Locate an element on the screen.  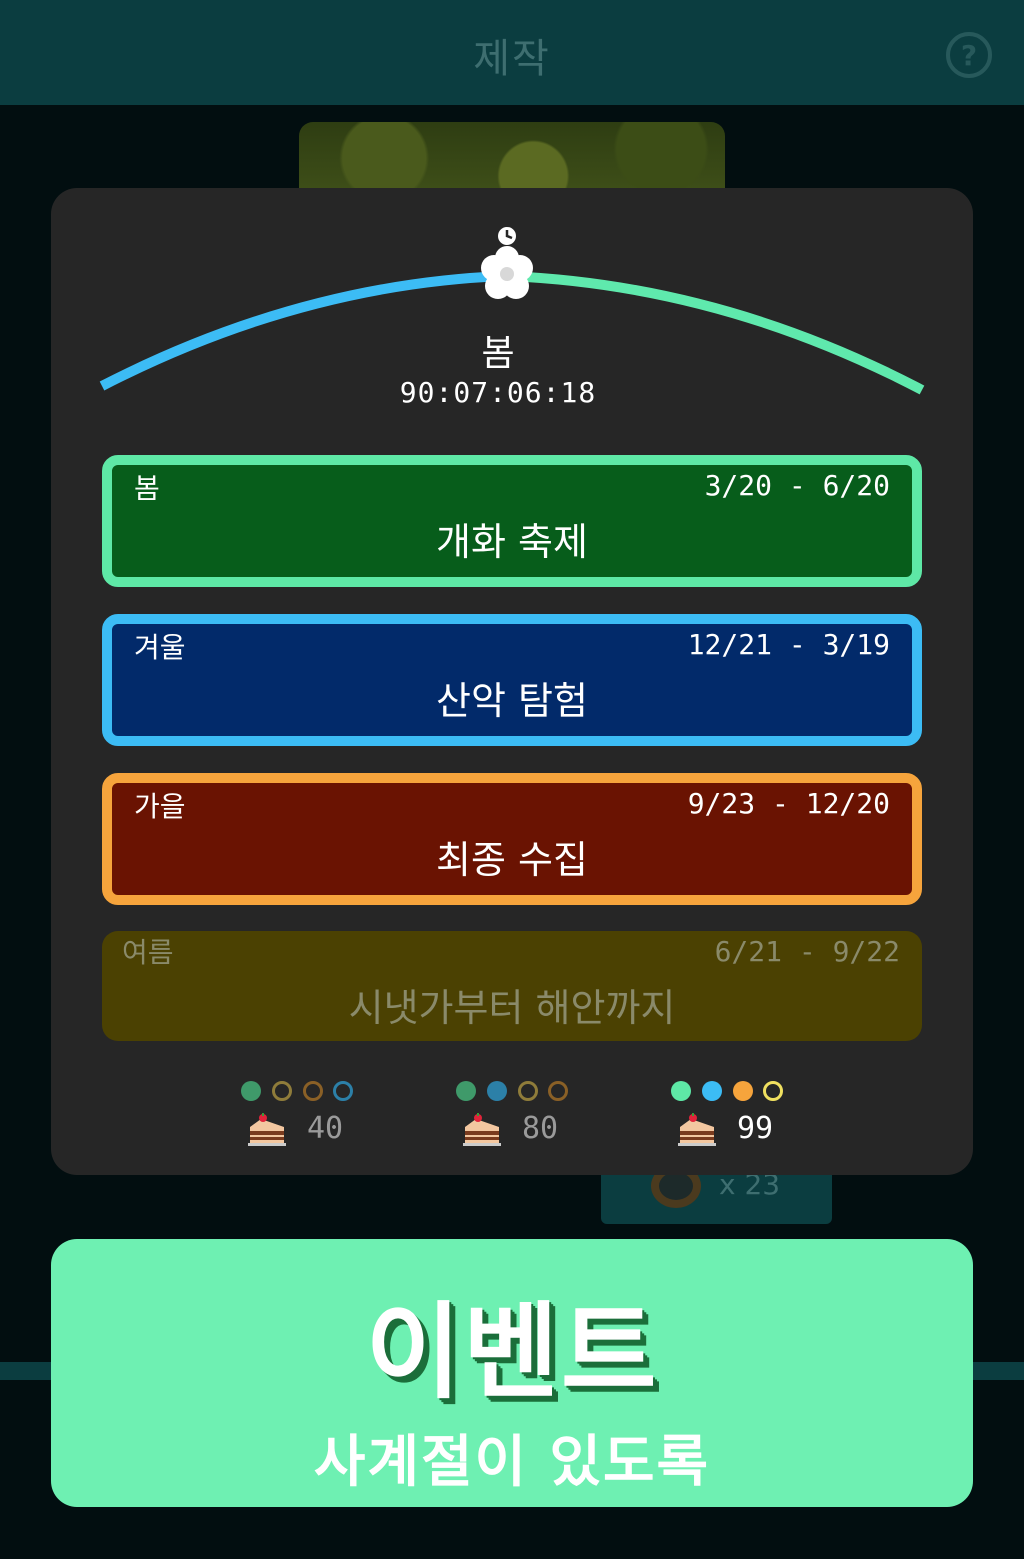
flower-icon is located at coordinates (507, 262).